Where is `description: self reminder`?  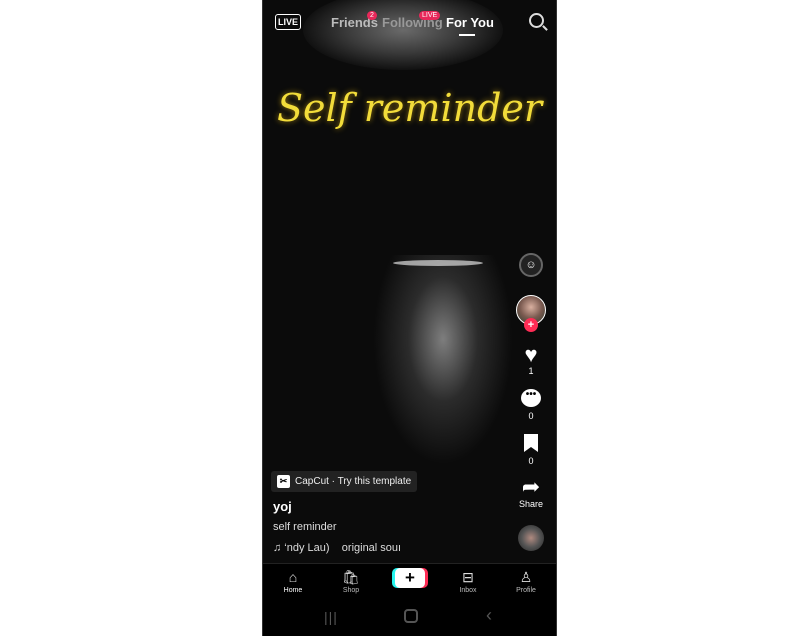 description: self reminder is located at coordinates (305, 527).